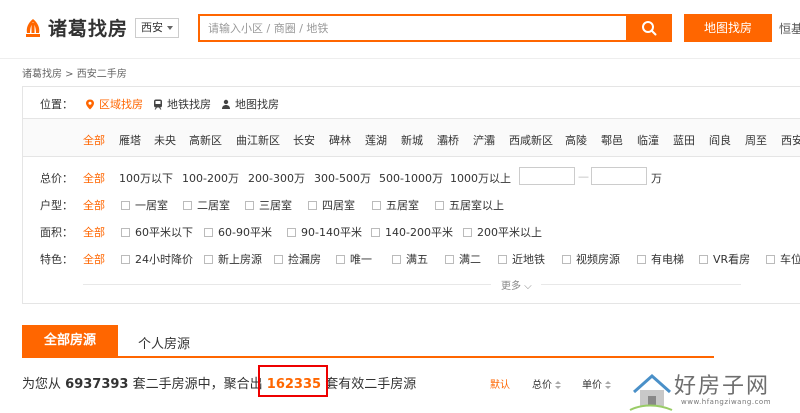 This screenshot has height=413, width=800. Describe the element at coordinates (304, 140) in the screenshot. I see `district-option: 长安` at that location.